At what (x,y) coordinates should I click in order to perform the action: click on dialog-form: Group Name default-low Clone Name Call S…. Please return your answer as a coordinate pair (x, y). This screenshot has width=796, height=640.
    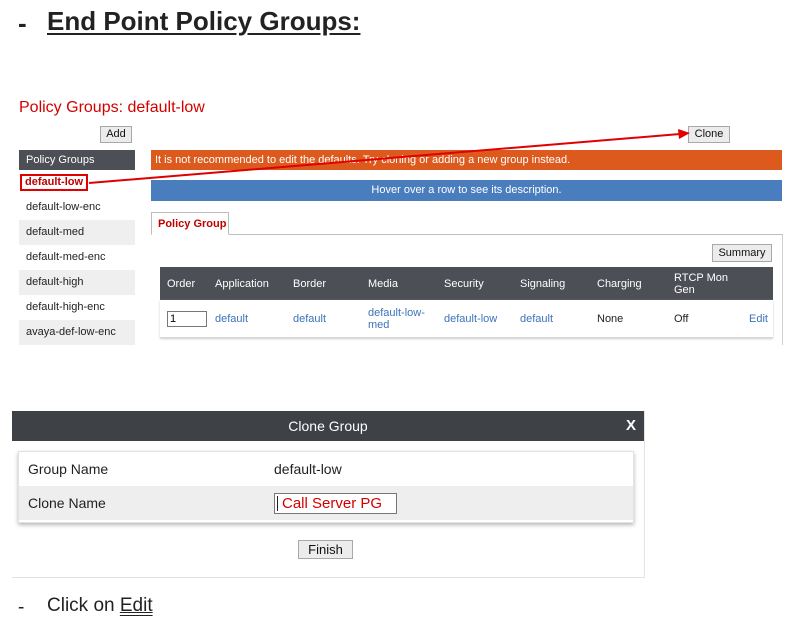
    Looking at the image, I should click on (326, 487).